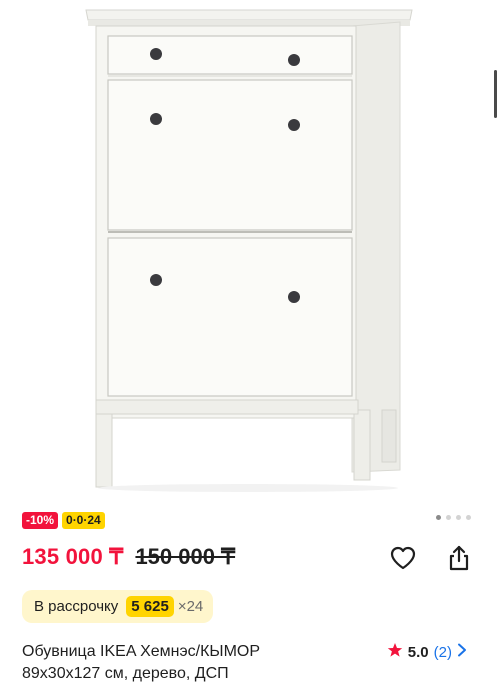 Image resolution: width=497 pixels, height=700 pixels. What do you see at coordinates (395, 652) in the screenshot?
I see `star-icon` at bounding box center [395, 652].